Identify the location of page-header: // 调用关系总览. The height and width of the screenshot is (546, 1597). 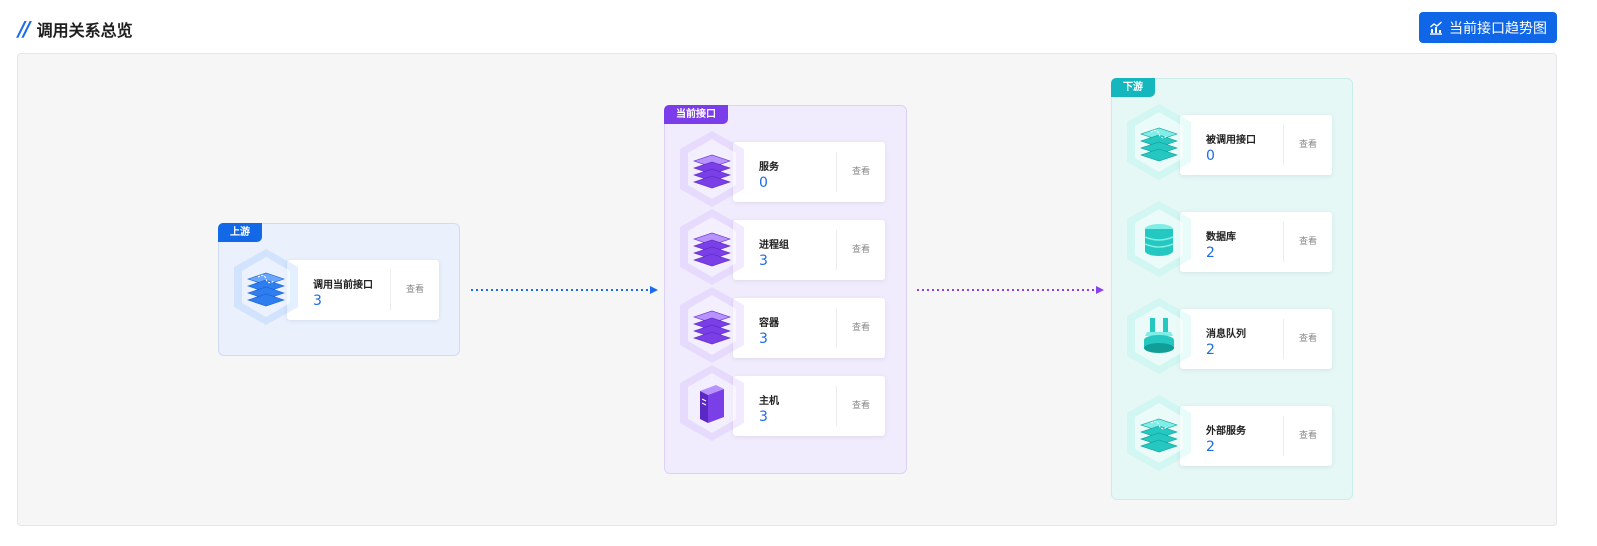
(75, 29).